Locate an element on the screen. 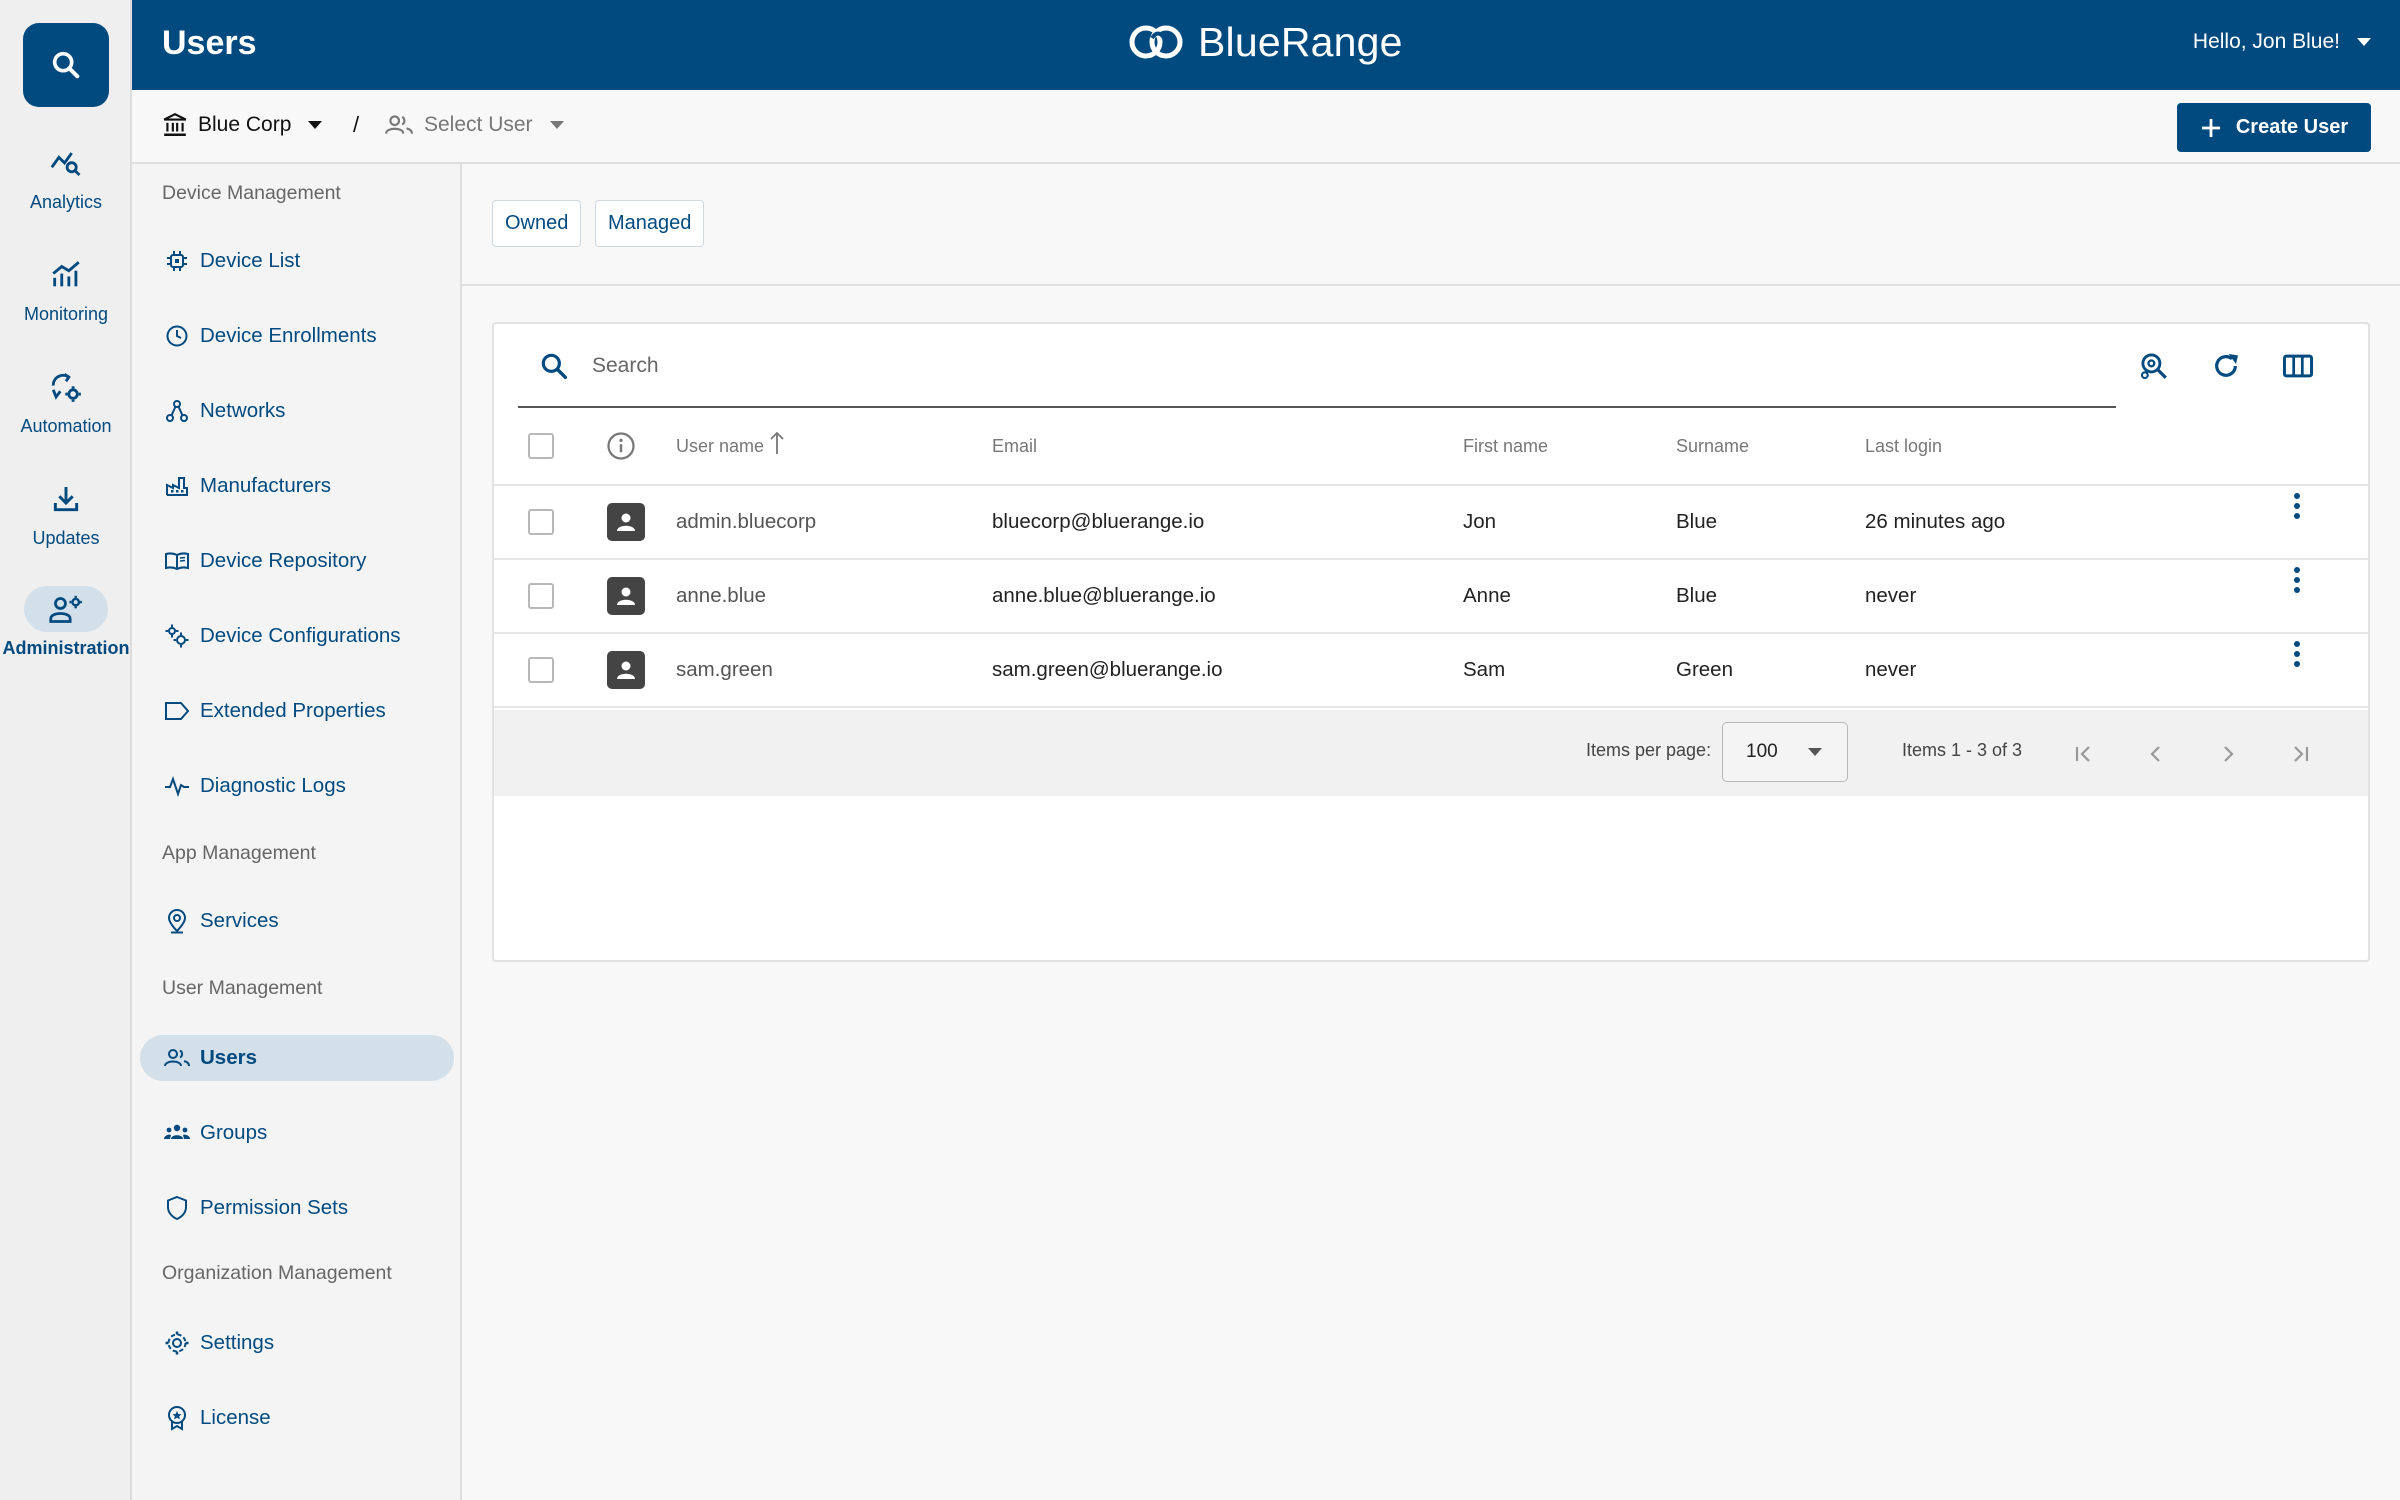  rail-label-automation: Automation is located at coordinates (66, 426).